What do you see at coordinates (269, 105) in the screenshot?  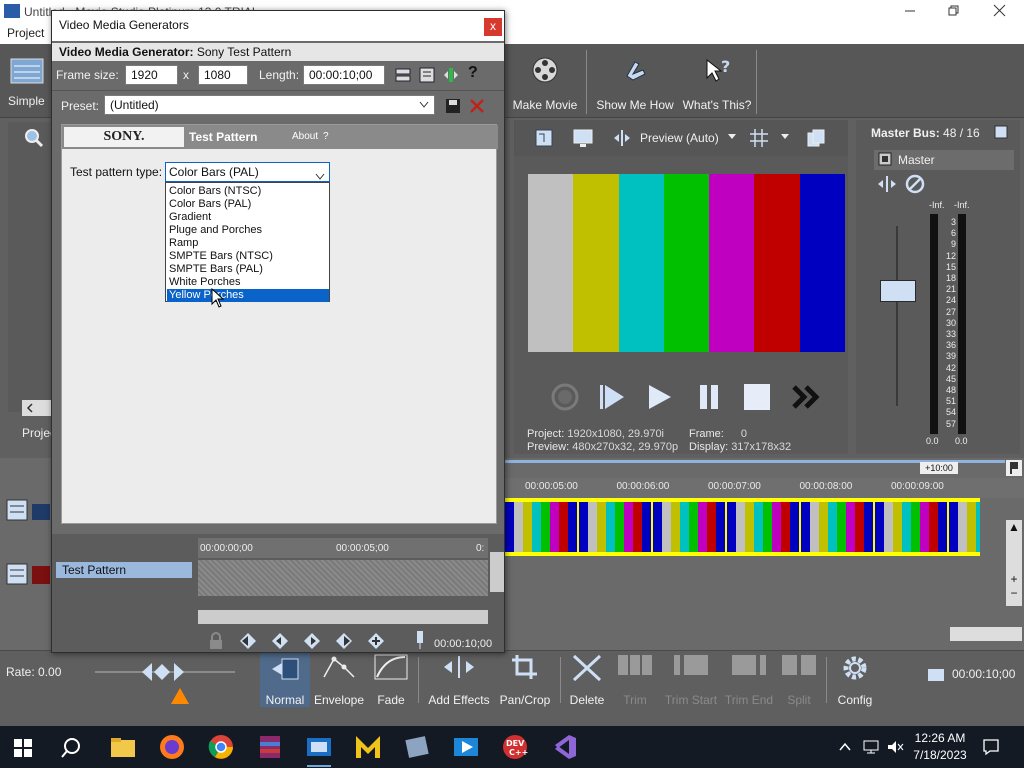 I see `preset-select: (Untitled)` at bounding box center [269, 105].